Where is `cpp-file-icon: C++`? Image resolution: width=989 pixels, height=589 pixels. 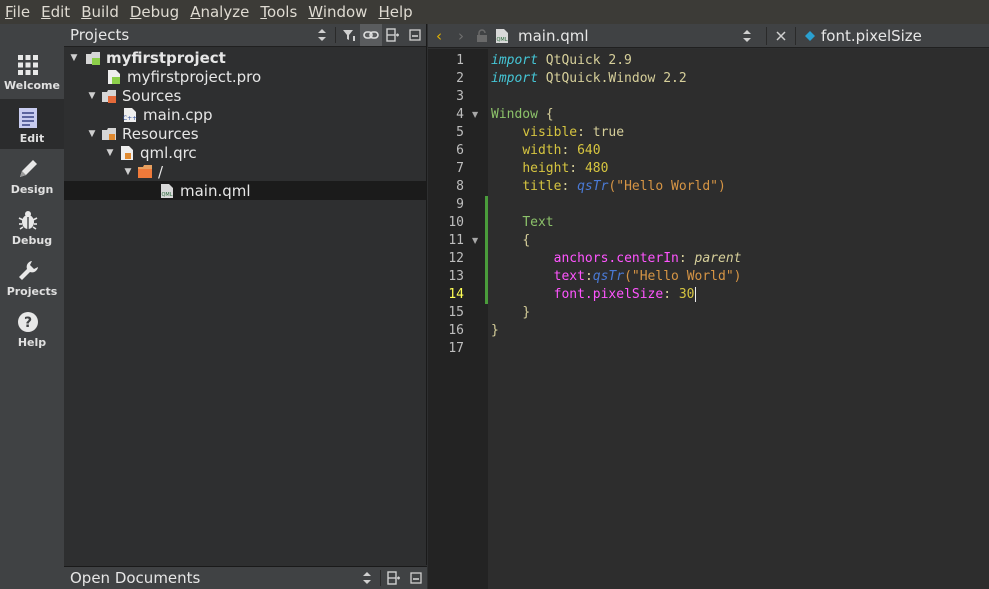
cpp-file-icon: C++ is located at coordinates (130, 114).